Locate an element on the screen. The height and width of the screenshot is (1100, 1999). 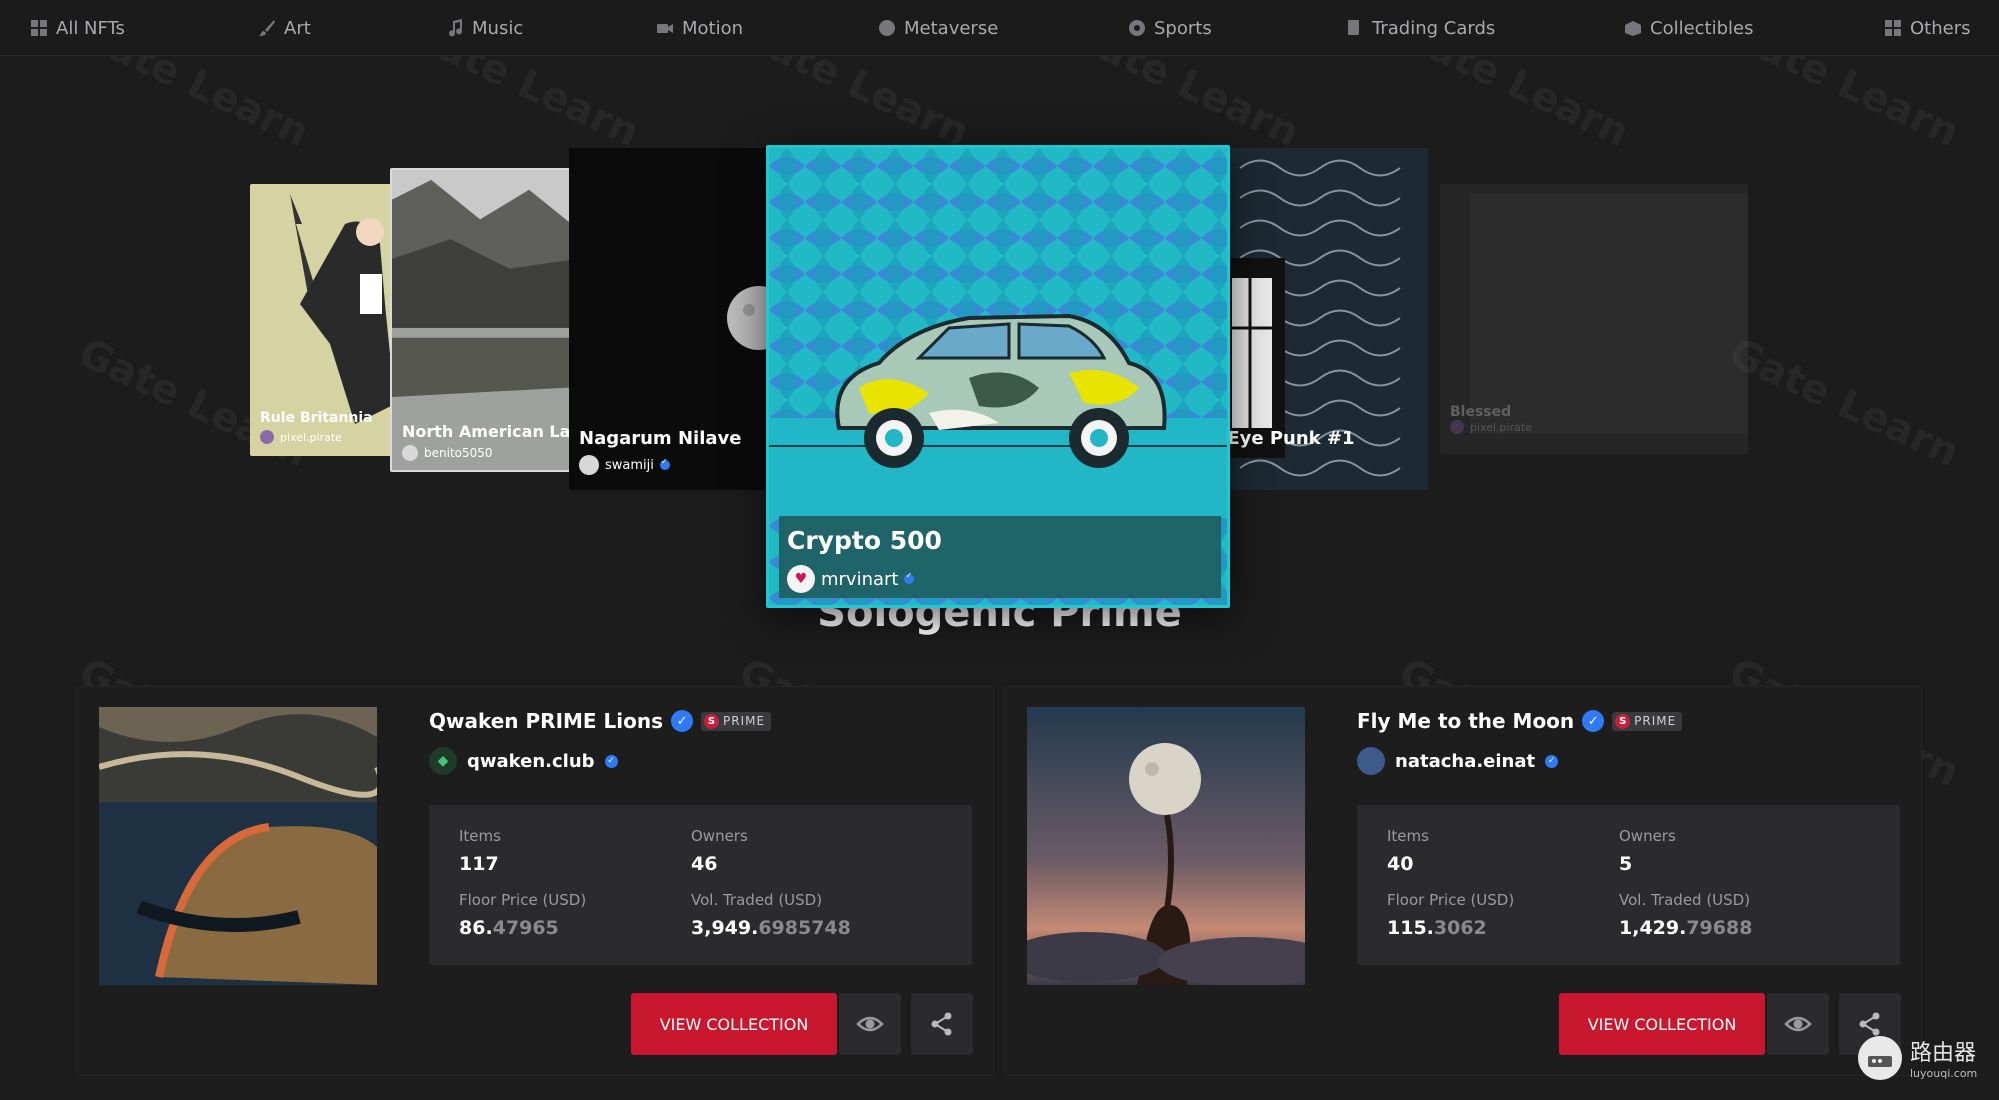
logo-subtext: luyouqi.com is located at coordinates (1944, 1073).